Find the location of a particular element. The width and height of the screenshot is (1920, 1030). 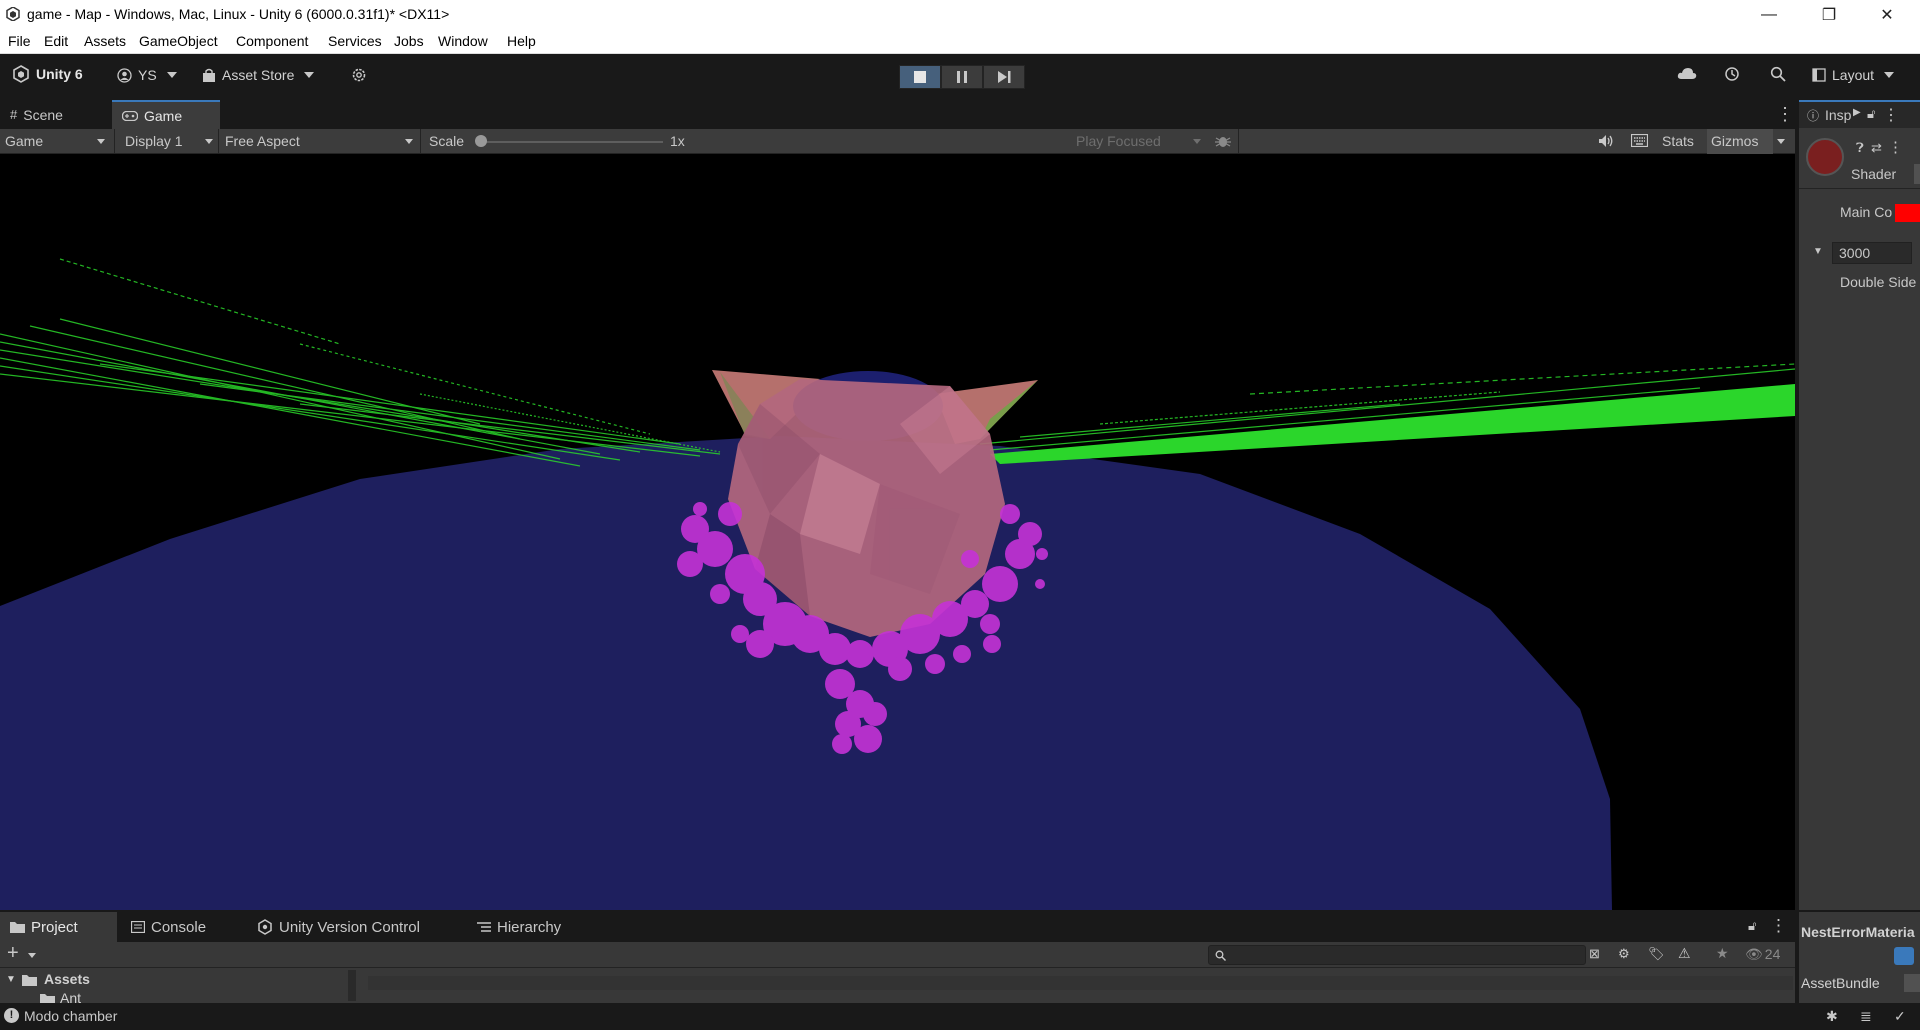

search-button is located at coordinates (1778, 74).